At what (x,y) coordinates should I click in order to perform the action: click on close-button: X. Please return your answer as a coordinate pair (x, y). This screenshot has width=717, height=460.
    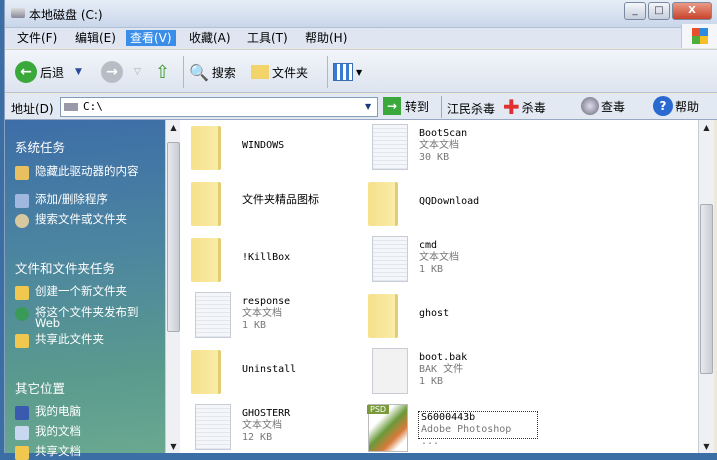
    Looking at the image, I should click on (692, 11).